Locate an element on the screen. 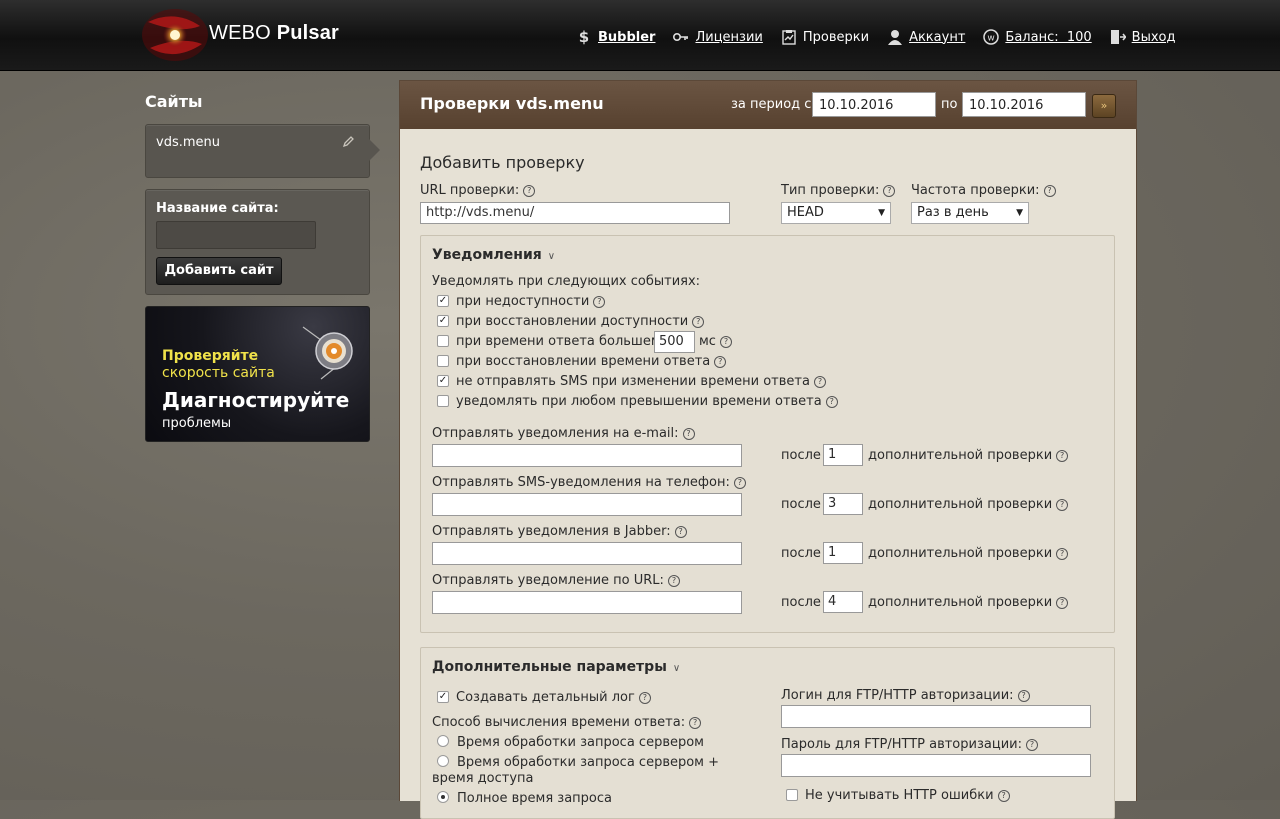 This screenshot has width=1280, height=819. jabber-count-input: 1 is located at coordinates (843, 553).